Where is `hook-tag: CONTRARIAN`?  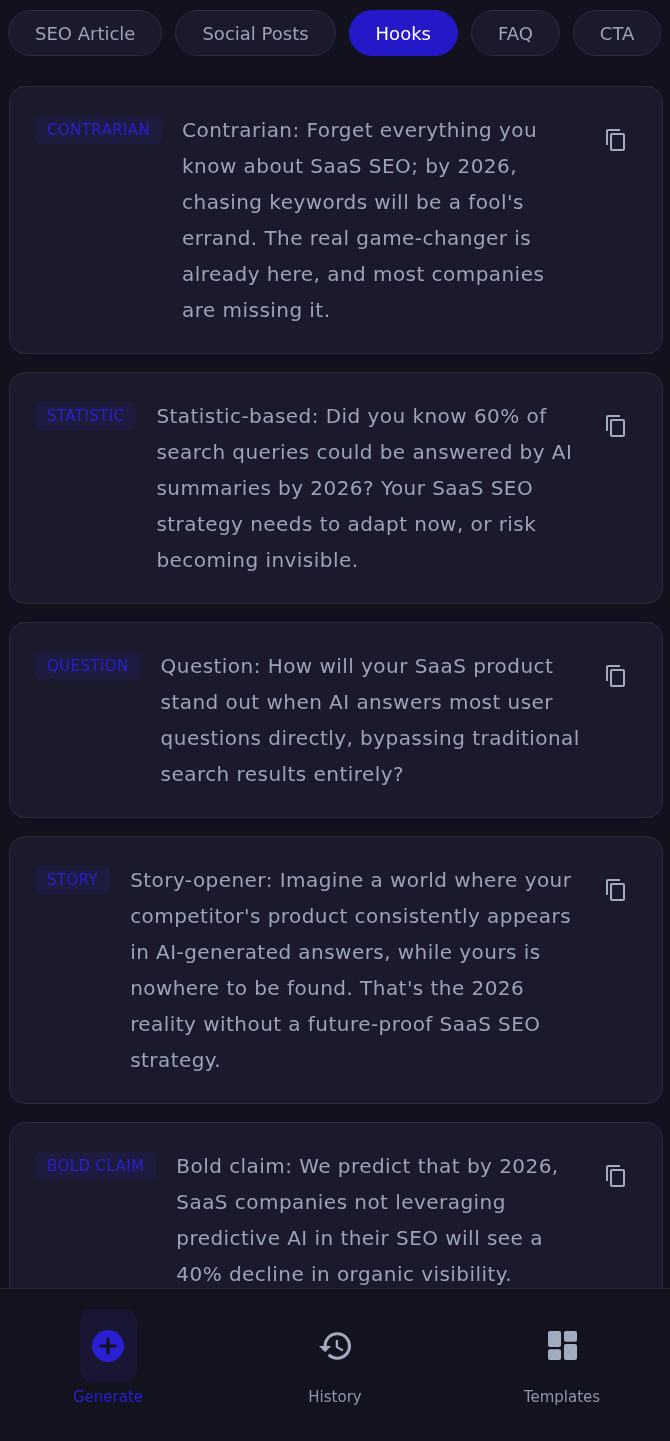
hook-tag: CONTRARIAN is located at coordinates (99, 130).